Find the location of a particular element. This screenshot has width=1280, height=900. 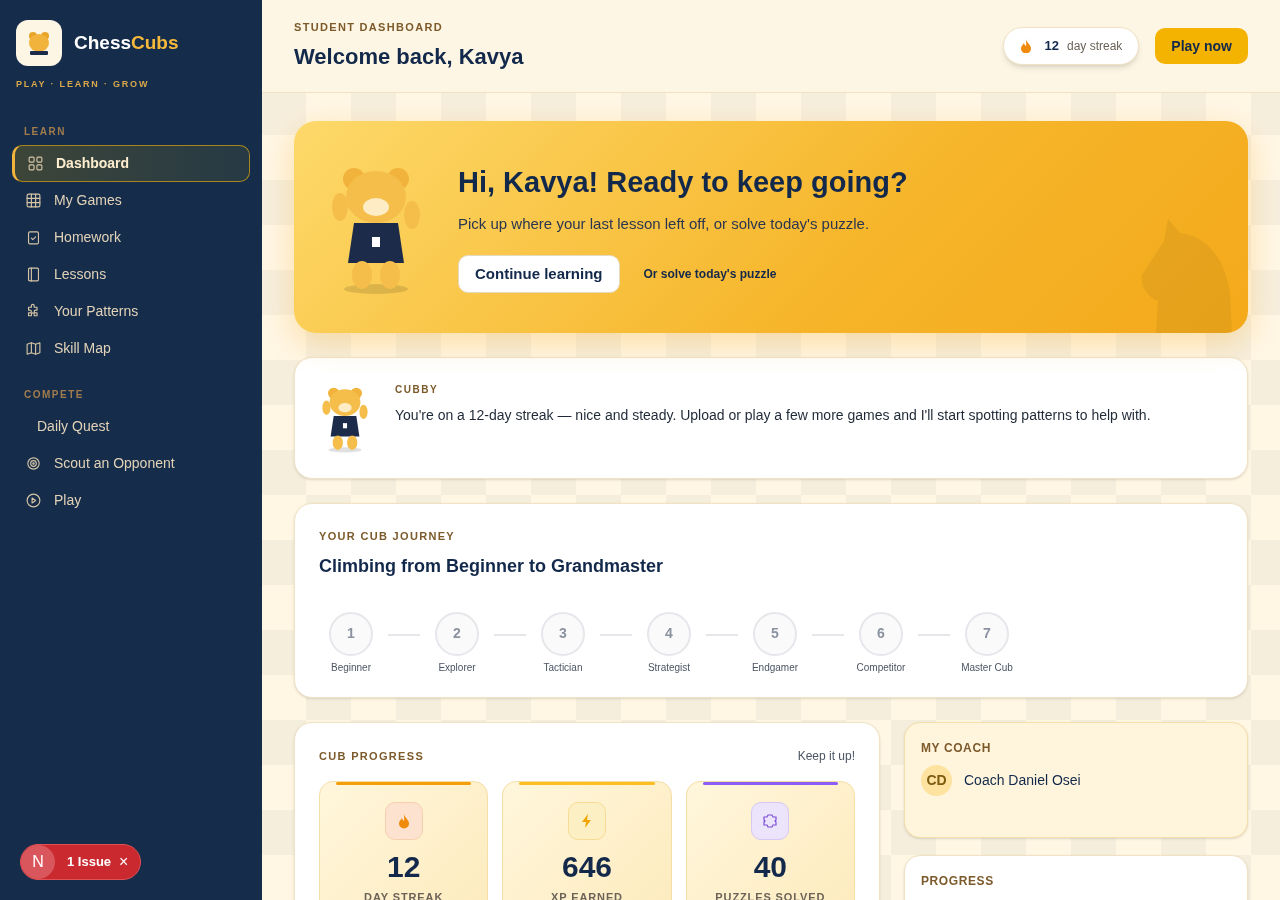

nav-item: Homework is located at coordinates (131, 237).